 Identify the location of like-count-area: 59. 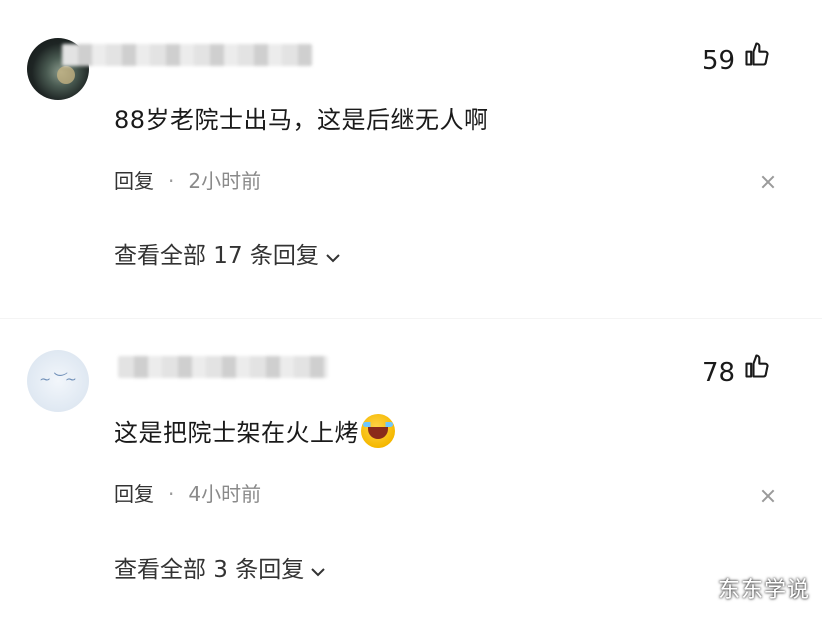
(736, 60).